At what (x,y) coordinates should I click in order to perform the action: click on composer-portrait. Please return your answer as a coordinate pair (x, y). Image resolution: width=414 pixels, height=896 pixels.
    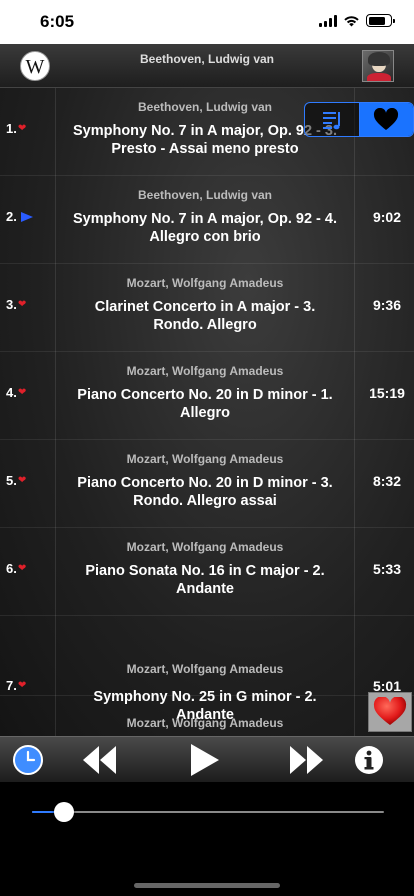
    Looking at the image, I should click on (378, 66).